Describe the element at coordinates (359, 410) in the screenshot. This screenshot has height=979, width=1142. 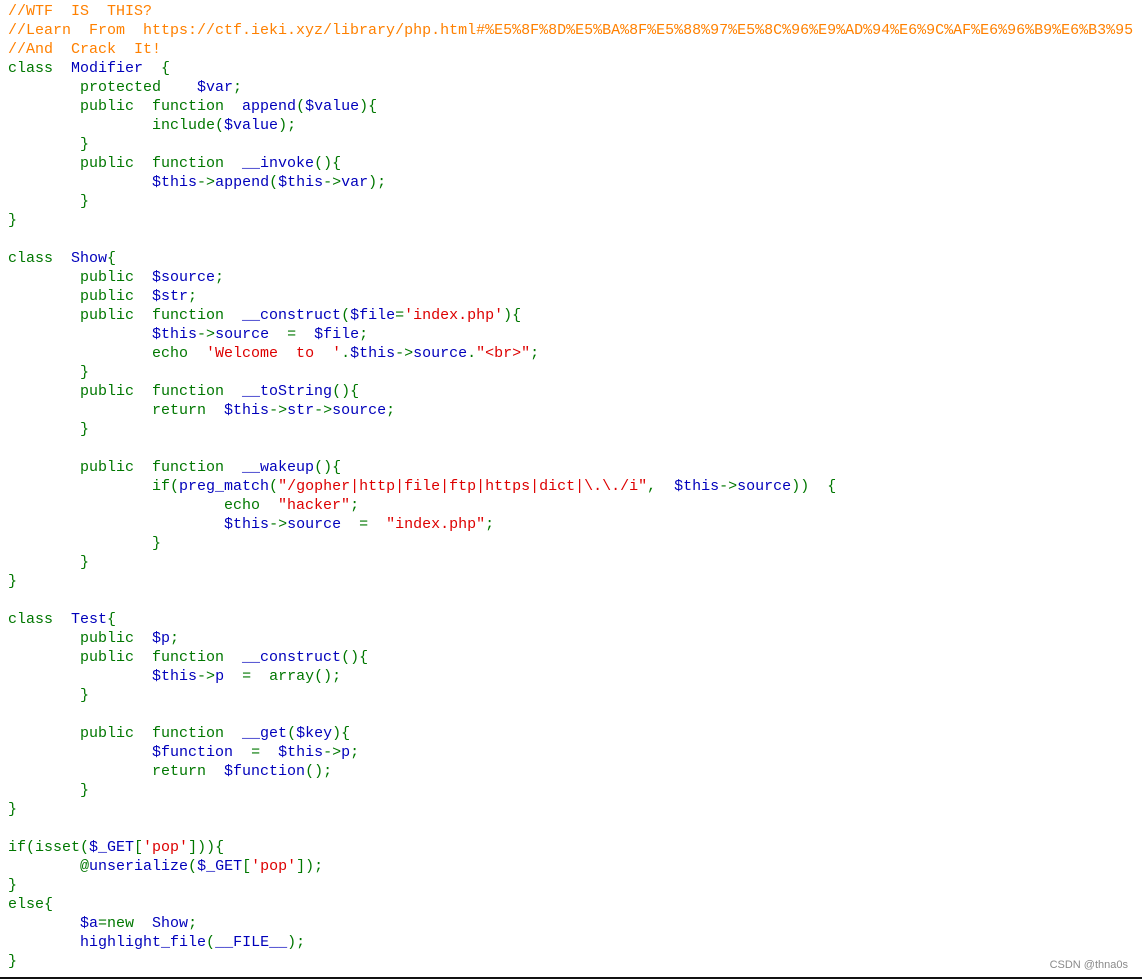
I see `code-token-default: source` at that location.